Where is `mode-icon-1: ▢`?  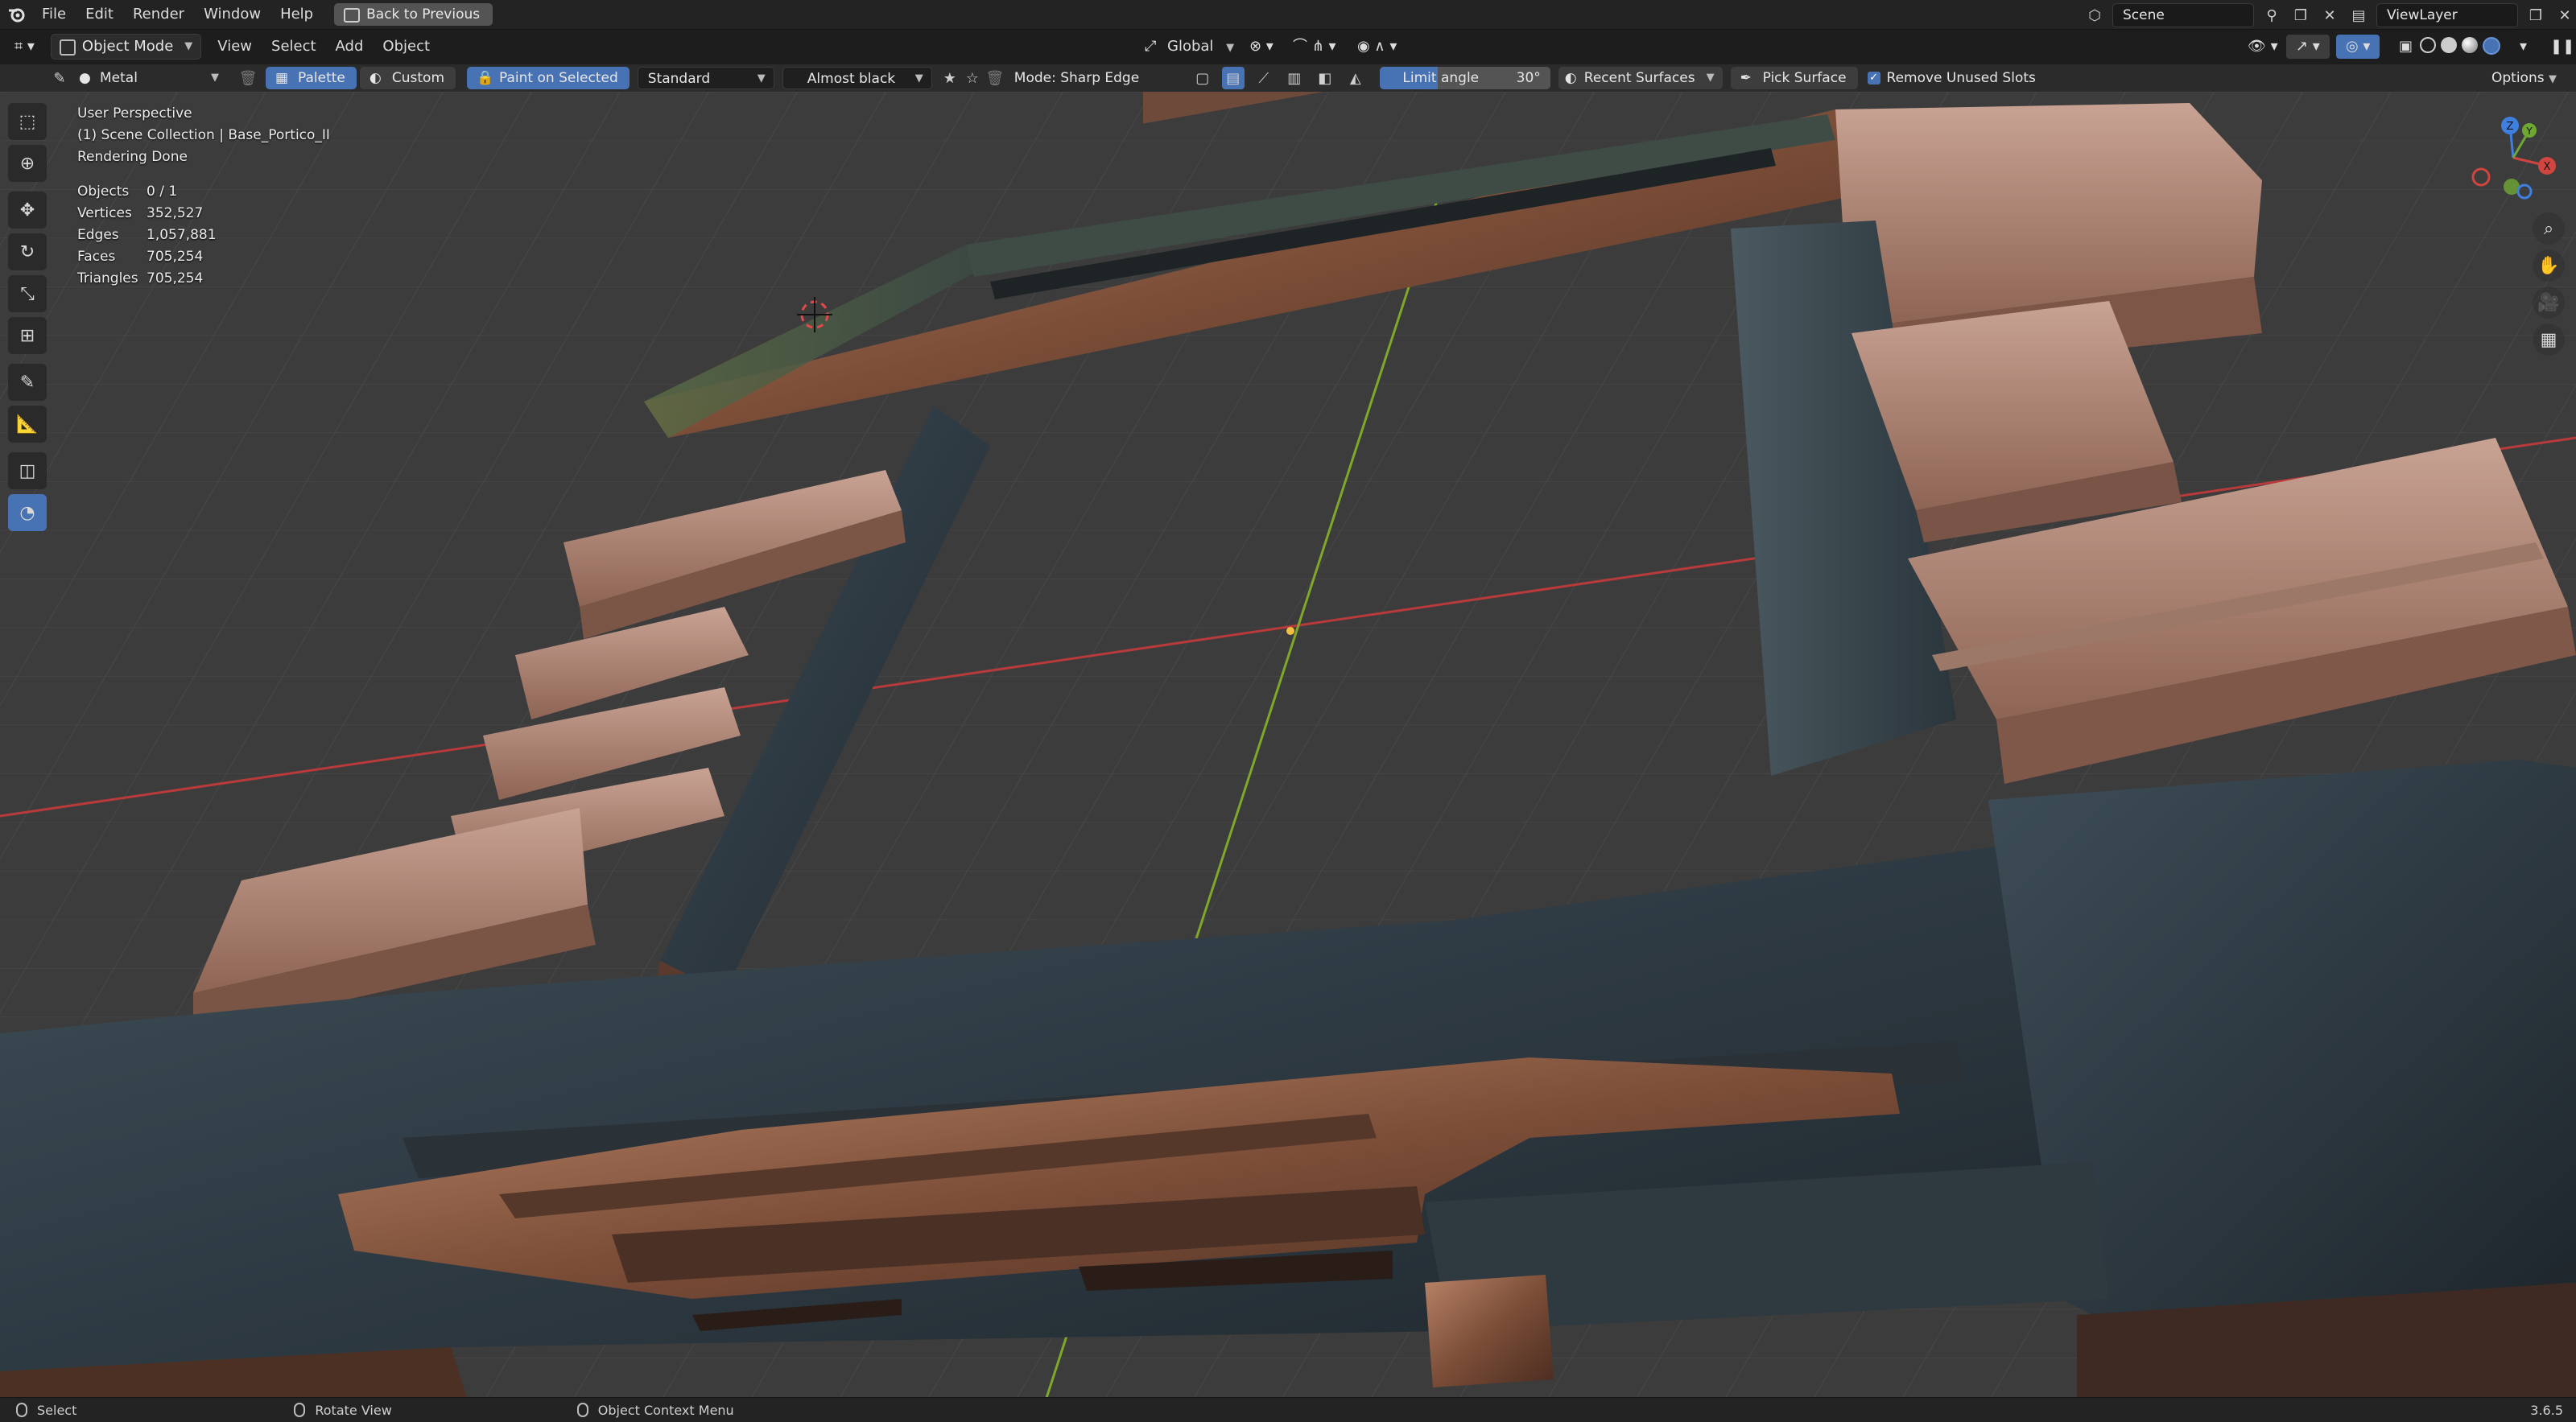
mode-icon-1: ▢ is located at coordinates (1202, 78).